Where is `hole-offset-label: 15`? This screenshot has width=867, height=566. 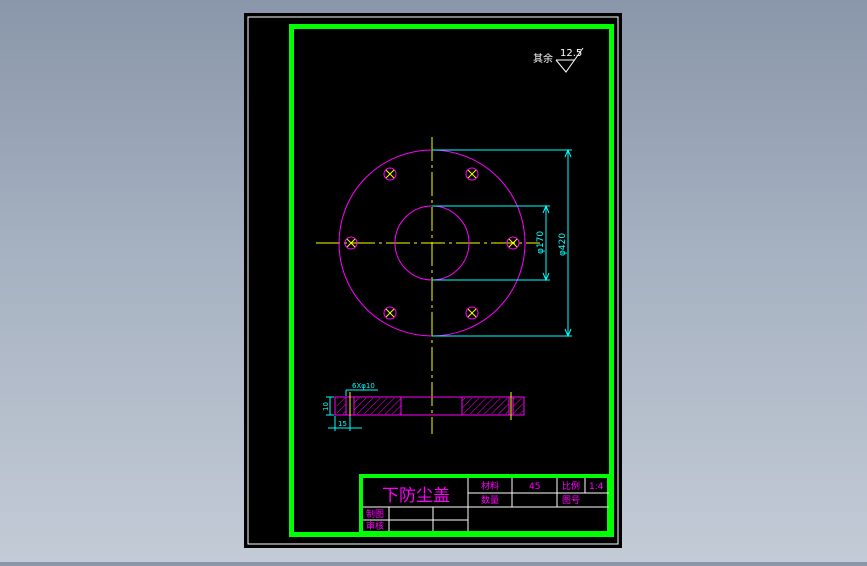 hole-offset-label: 15 is located at coordinates (342, 424).